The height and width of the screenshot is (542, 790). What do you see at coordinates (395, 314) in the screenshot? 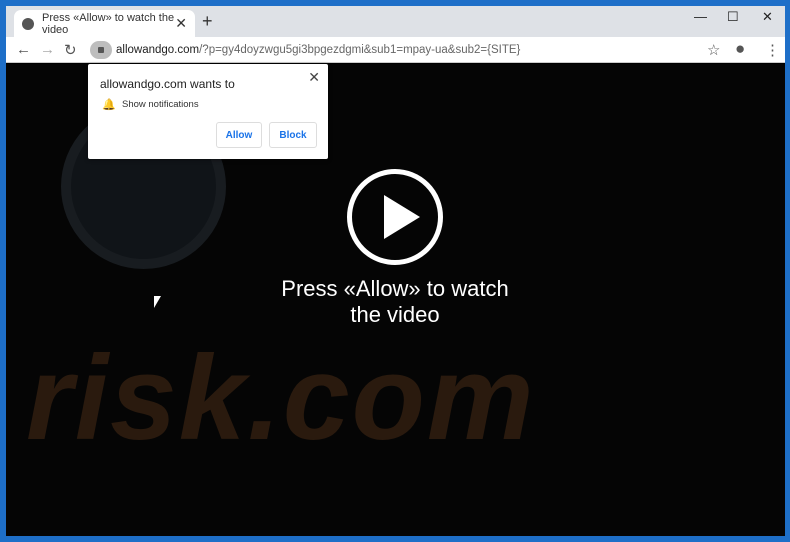
I see `message-line-2: the video` at bounding box center [395, 314].